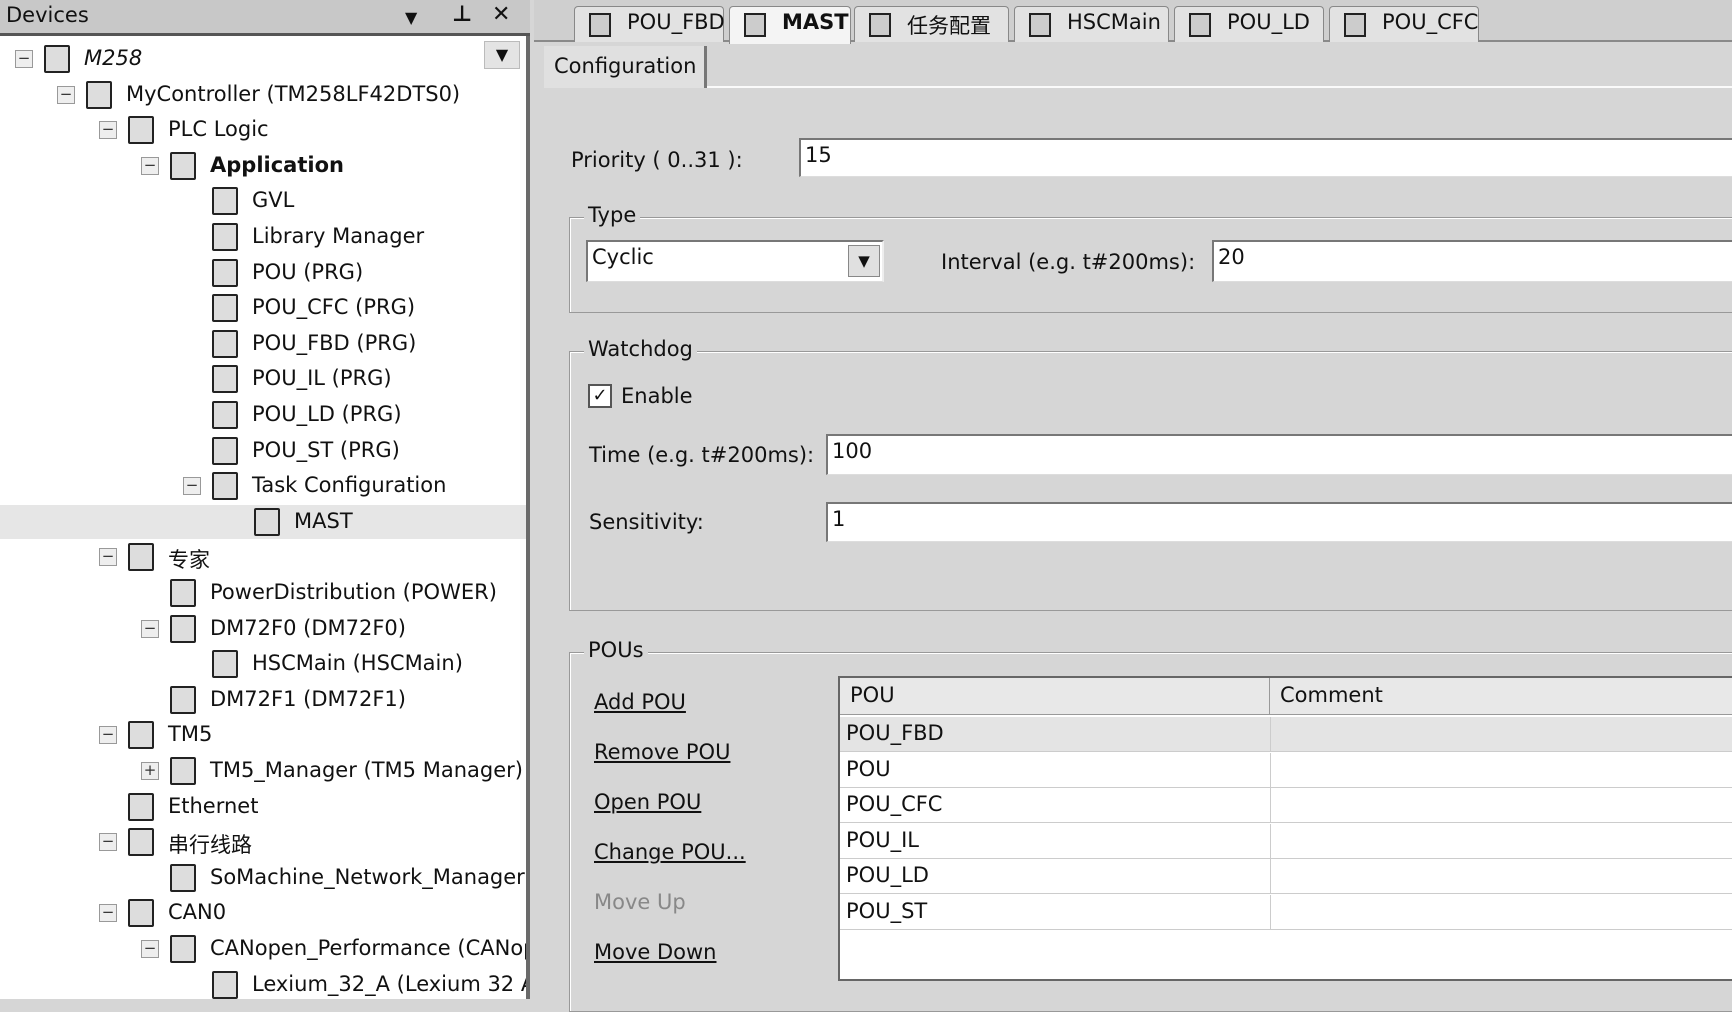 Image resolution: width=1732 pixels, height=1012 pixels. I want to click on column-header-comment: Comment, so click(1501, 696).